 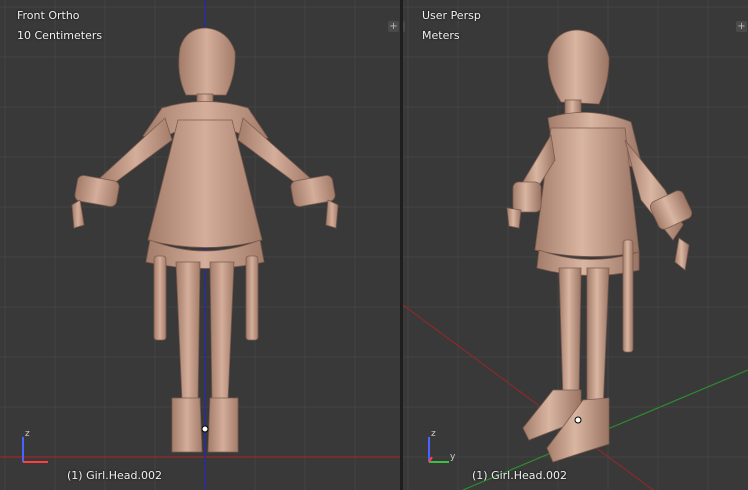 What do you see at coordinates (451, 15) in the screenshot?
I see `view-name-label: User Persp` at bounding box center [451, 15].